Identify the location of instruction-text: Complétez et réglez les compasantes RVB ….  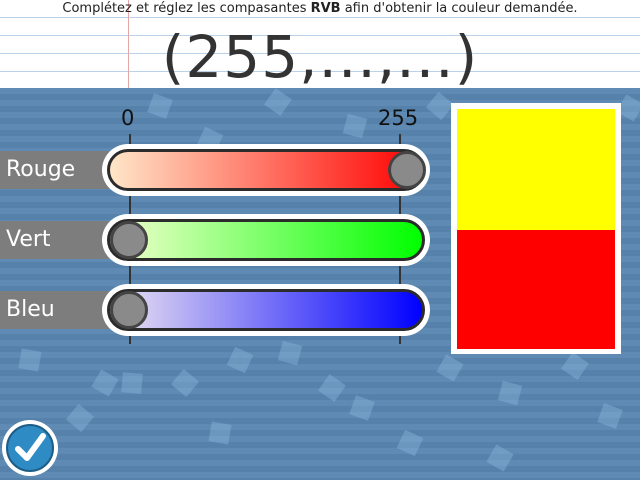
(320, 8).